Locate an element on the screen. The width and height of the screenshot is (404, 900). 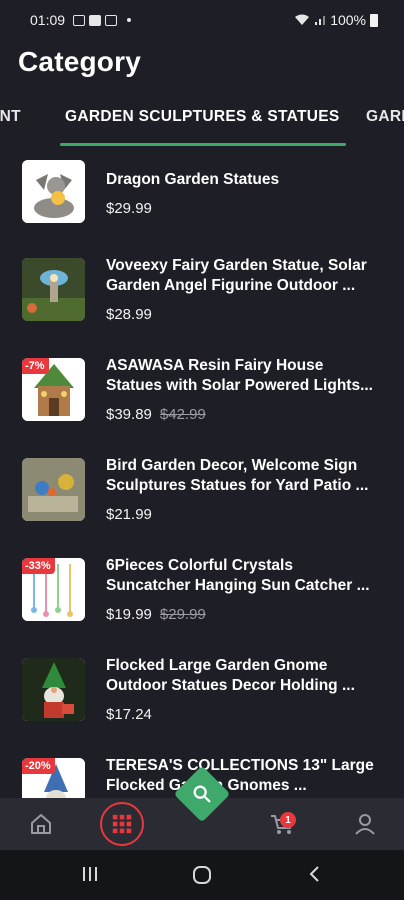
discount-badge: -7% is located at coordinates (35, 366).